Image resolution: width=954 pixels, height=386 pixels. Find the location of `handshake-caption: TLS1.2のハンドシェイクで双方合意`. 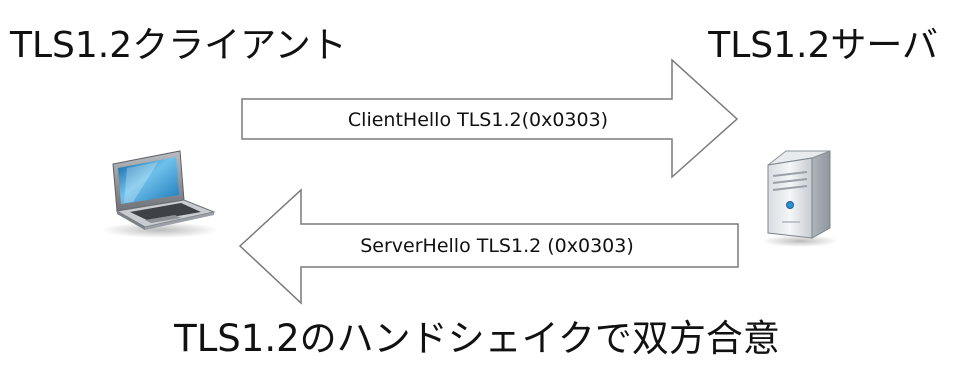

handshake-caption: TLS1.2のハンドシェイクで双方合意 is located at coordinates (477, 338).